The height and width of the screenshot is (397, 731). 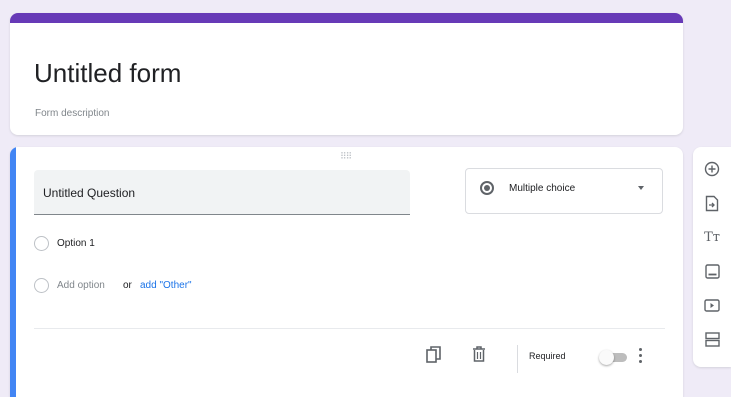 I want to click on form-accent-bar, so click(x=346, y=18).